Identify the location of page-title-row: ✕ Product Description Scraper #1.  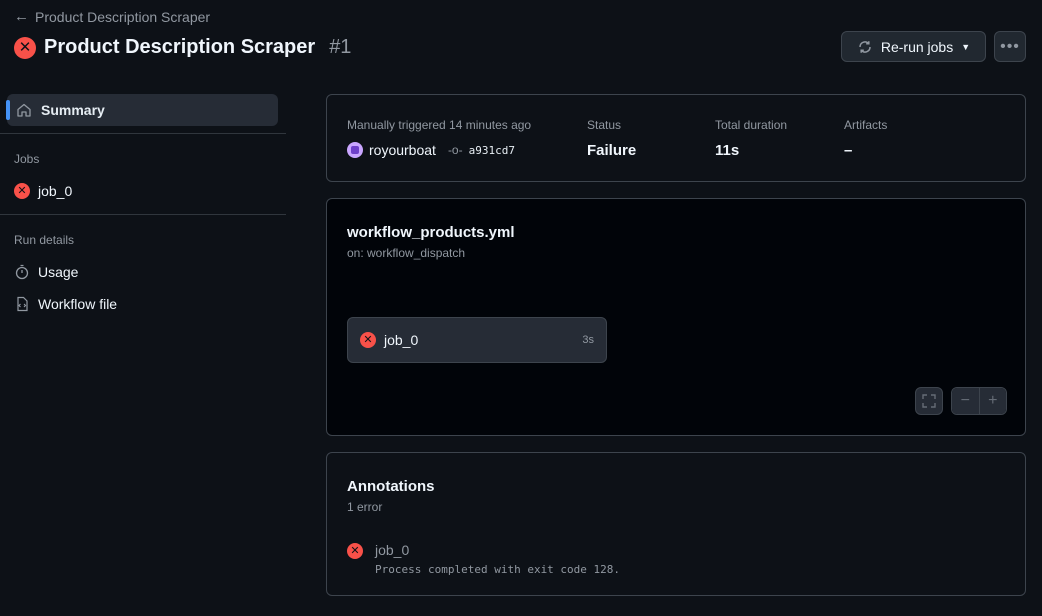
(182, 47).